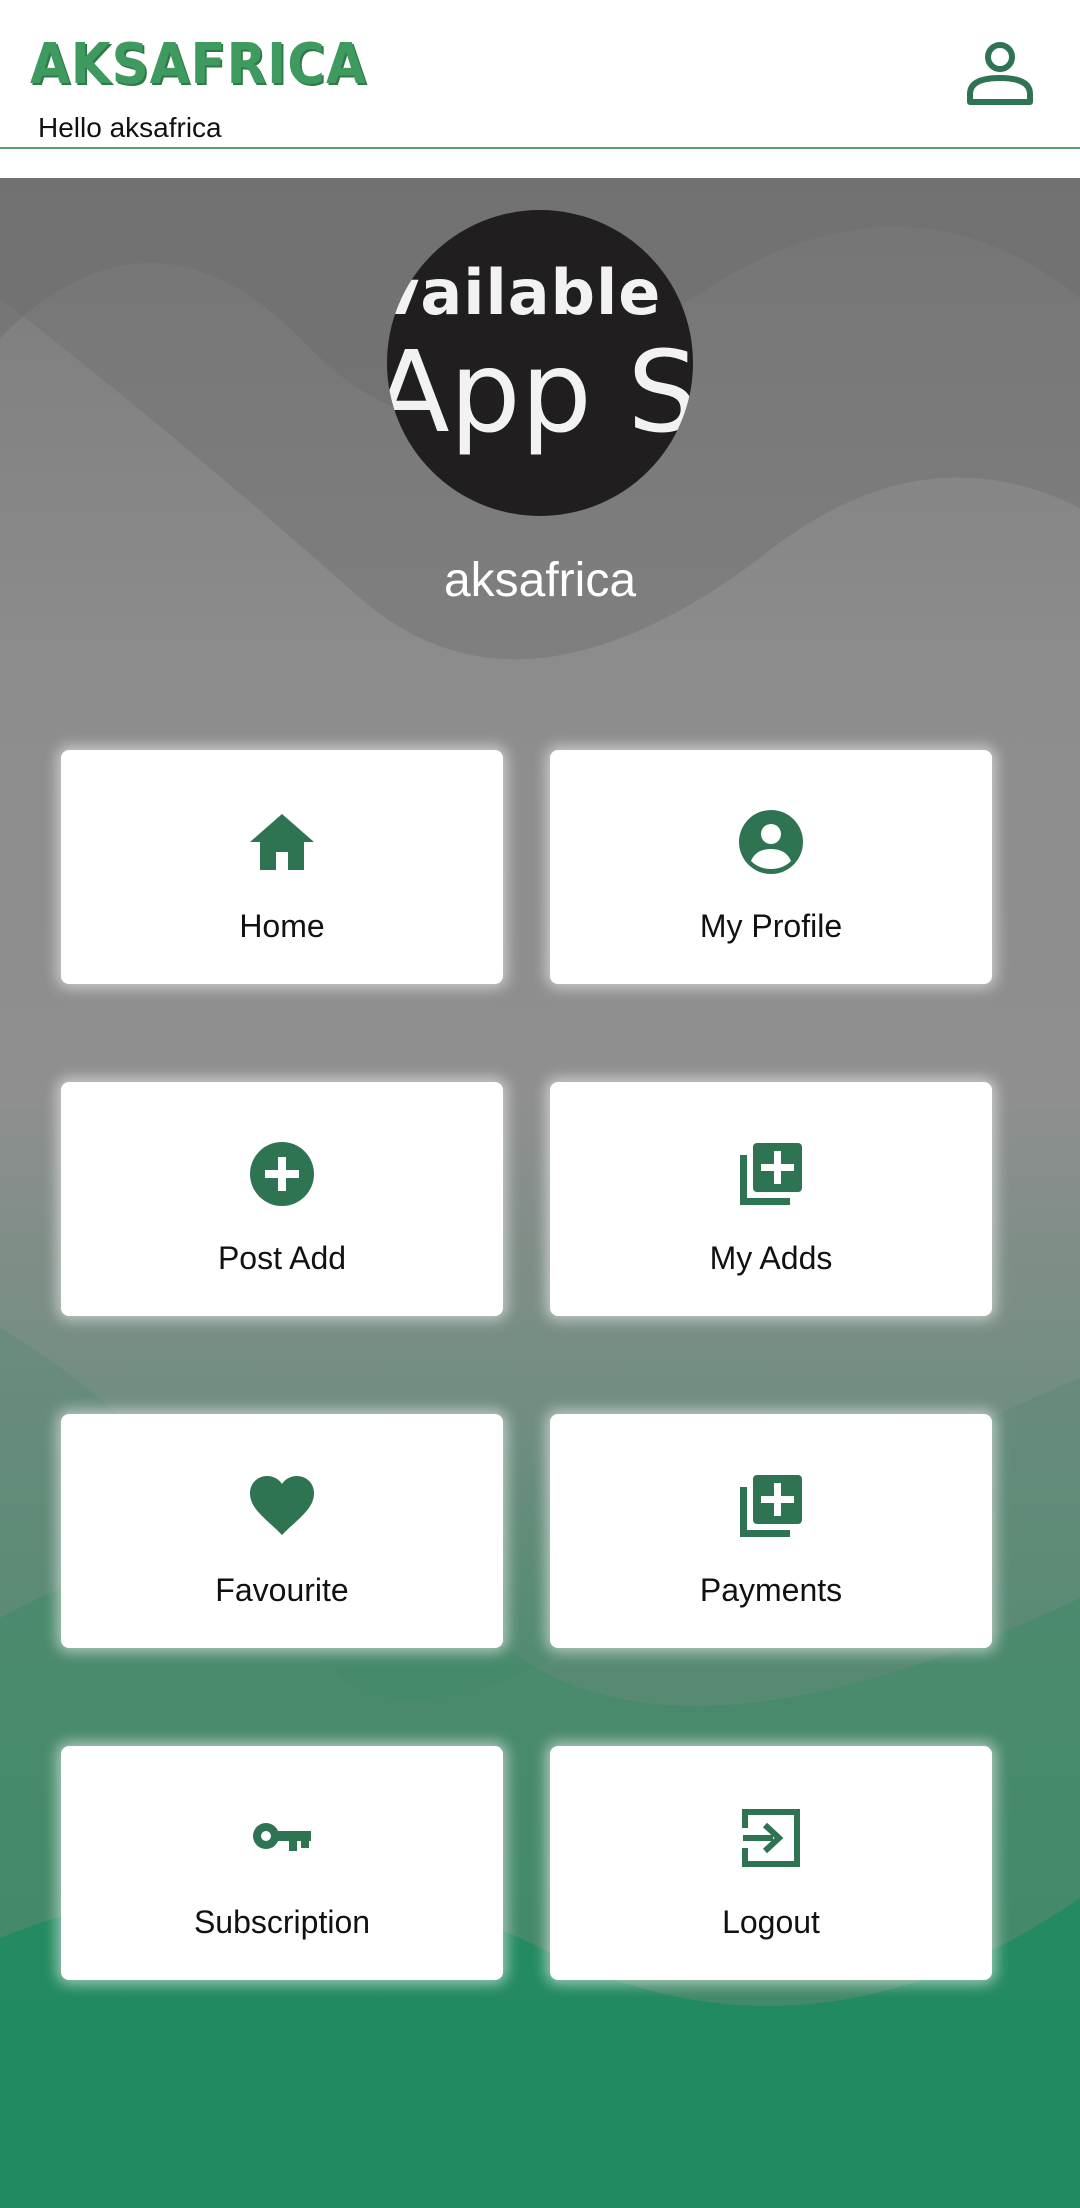  What do you see at coordinates (540, 74) in the screenshot?
I see `app-header: AKSAFRICA Hello aksafrica` at bounding box center [540, 74].